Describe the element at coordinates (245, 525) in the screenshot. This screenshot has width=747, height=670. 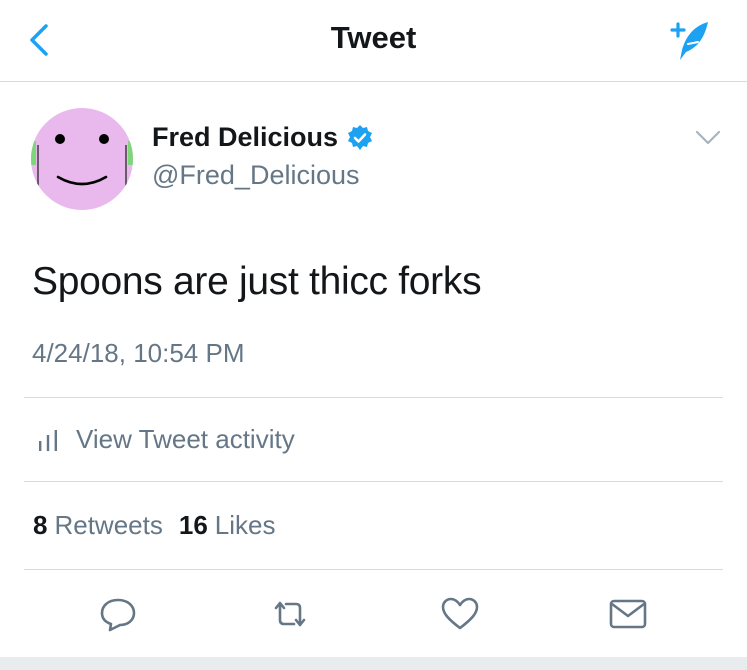
I see `likes-label: Likes` at that location.